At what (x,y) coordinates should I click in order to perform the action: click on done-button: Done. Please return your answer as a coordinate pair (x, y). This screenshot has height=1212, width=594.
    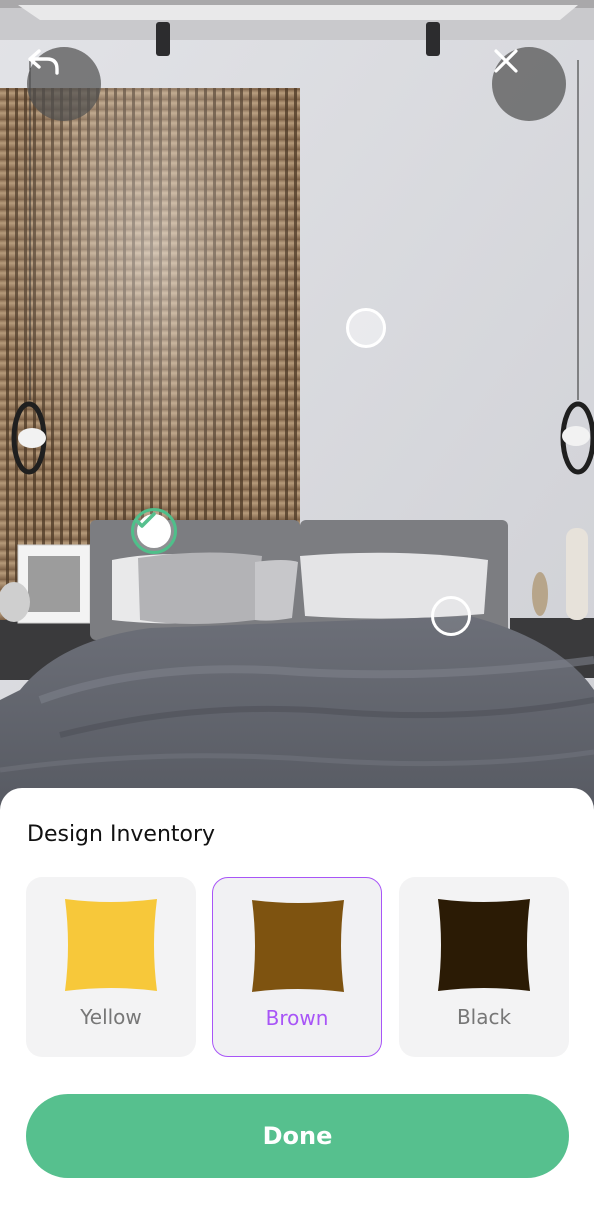
    Looking at the image, I should click on (297, 1136).